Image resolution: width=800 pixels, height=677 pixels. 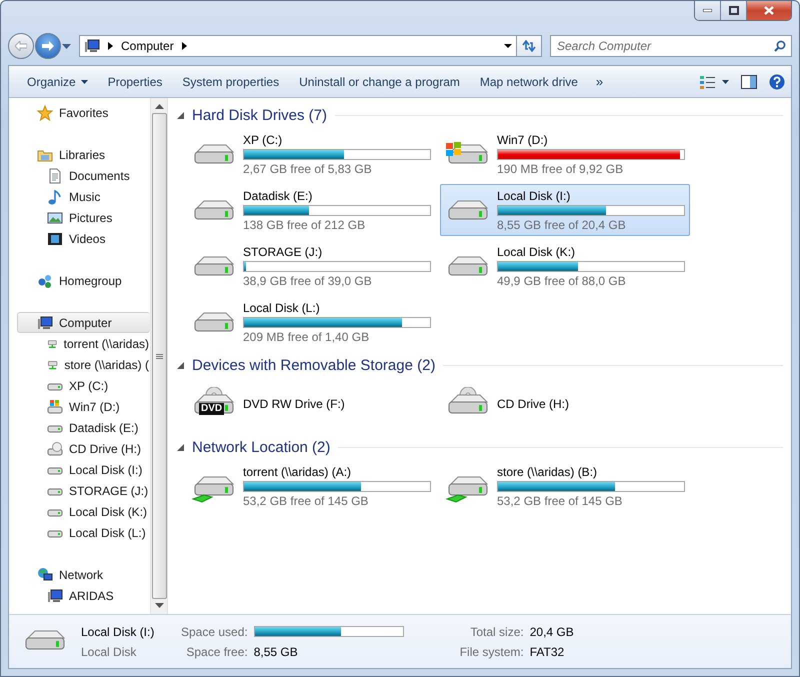 I want to click on nav-item: torrent (\\aridas), so click(x=83, y=343).